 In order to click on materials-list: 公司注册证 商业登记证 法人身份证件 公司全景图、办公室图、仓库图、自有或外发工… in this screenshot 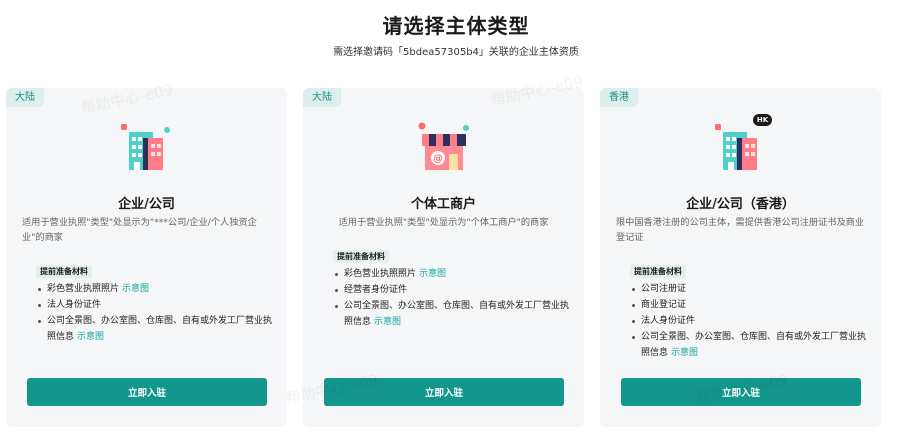, I will do `click(748, 321)`.